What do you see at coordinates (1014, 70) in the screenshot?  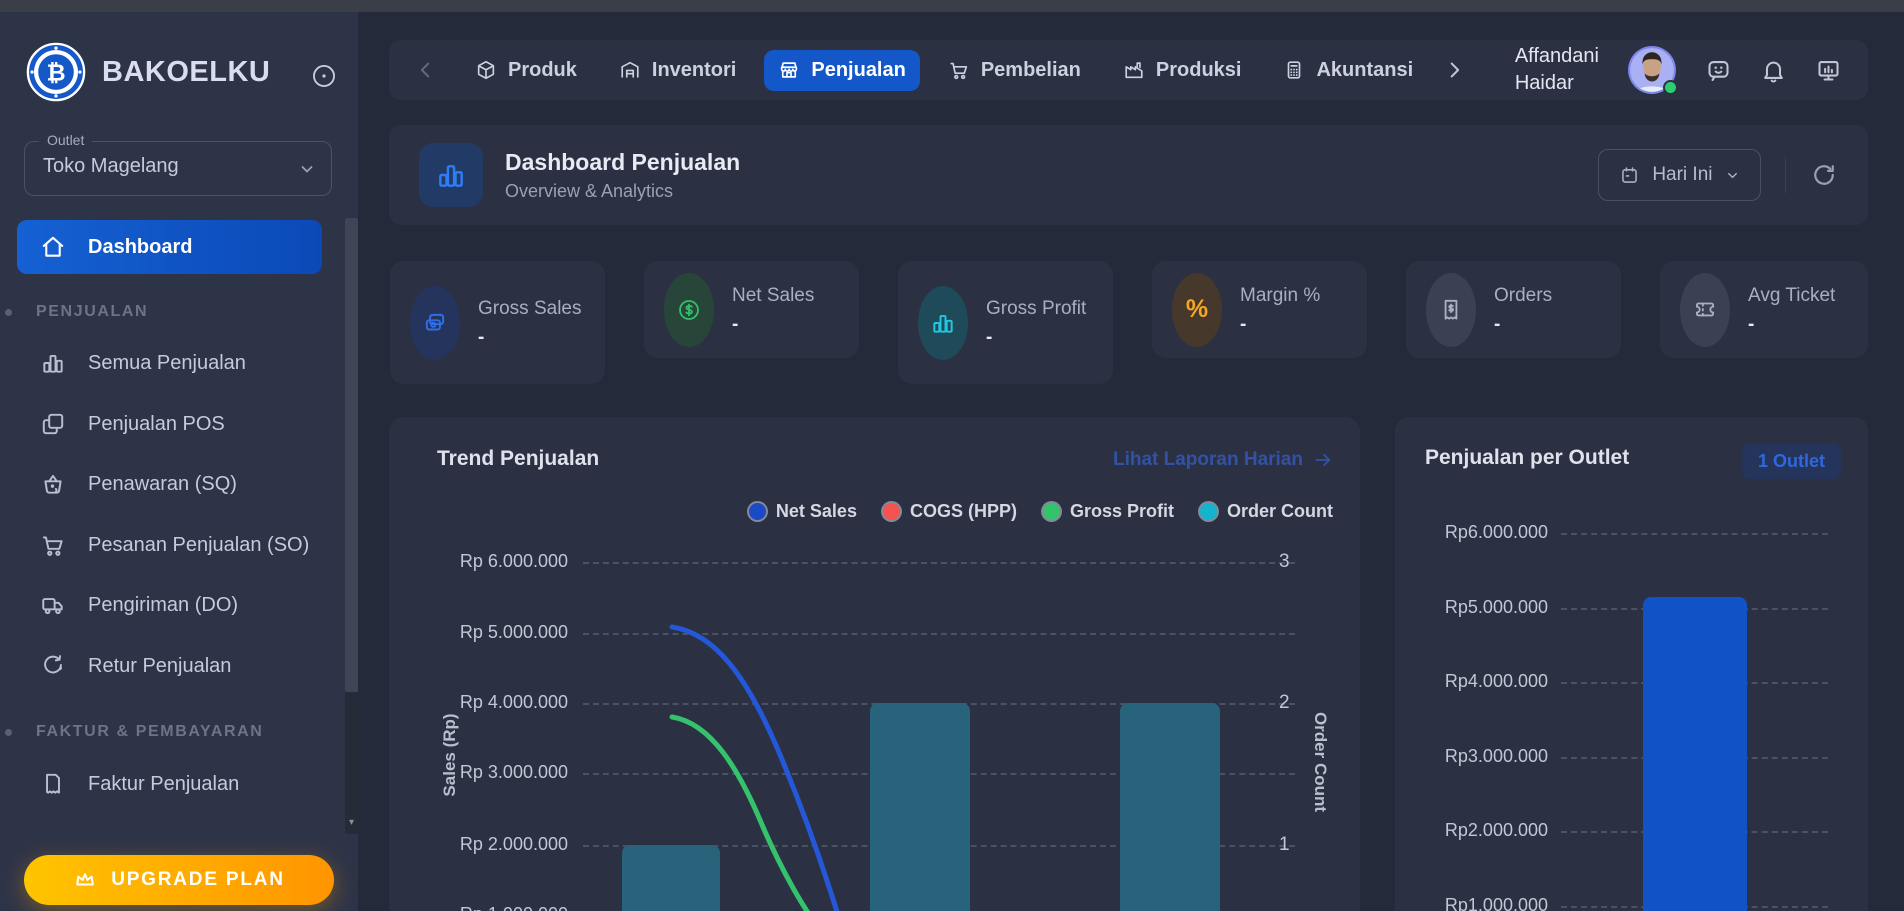 I see `tab-pembelian: Pembelian` at bounding box center [1014, 70].